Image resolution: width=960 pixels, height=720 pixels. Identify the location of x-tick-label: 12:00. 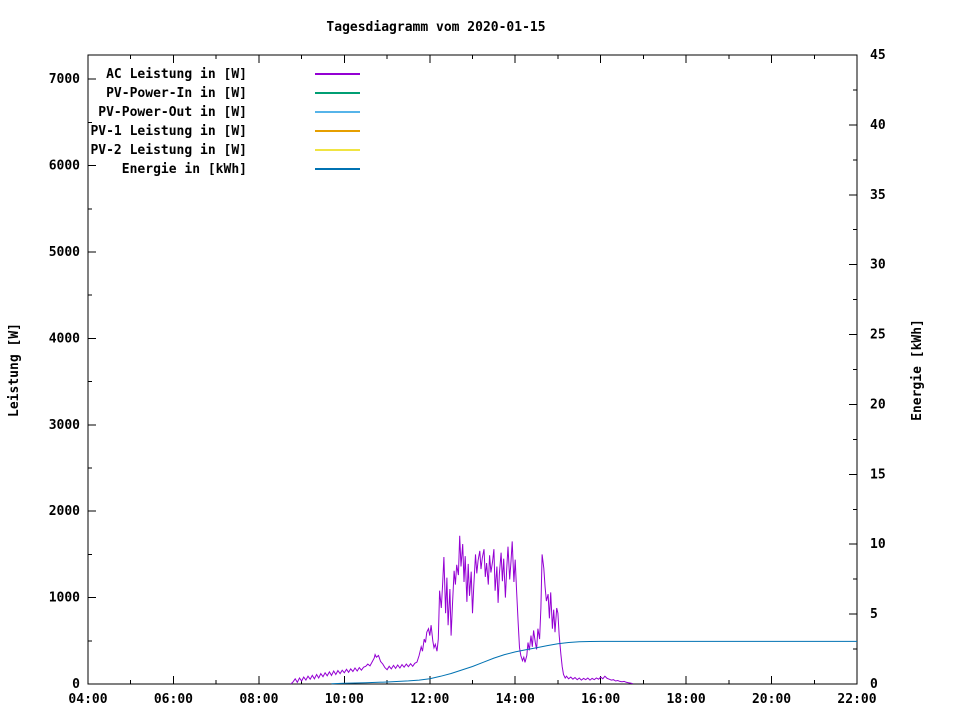
(429, 699).